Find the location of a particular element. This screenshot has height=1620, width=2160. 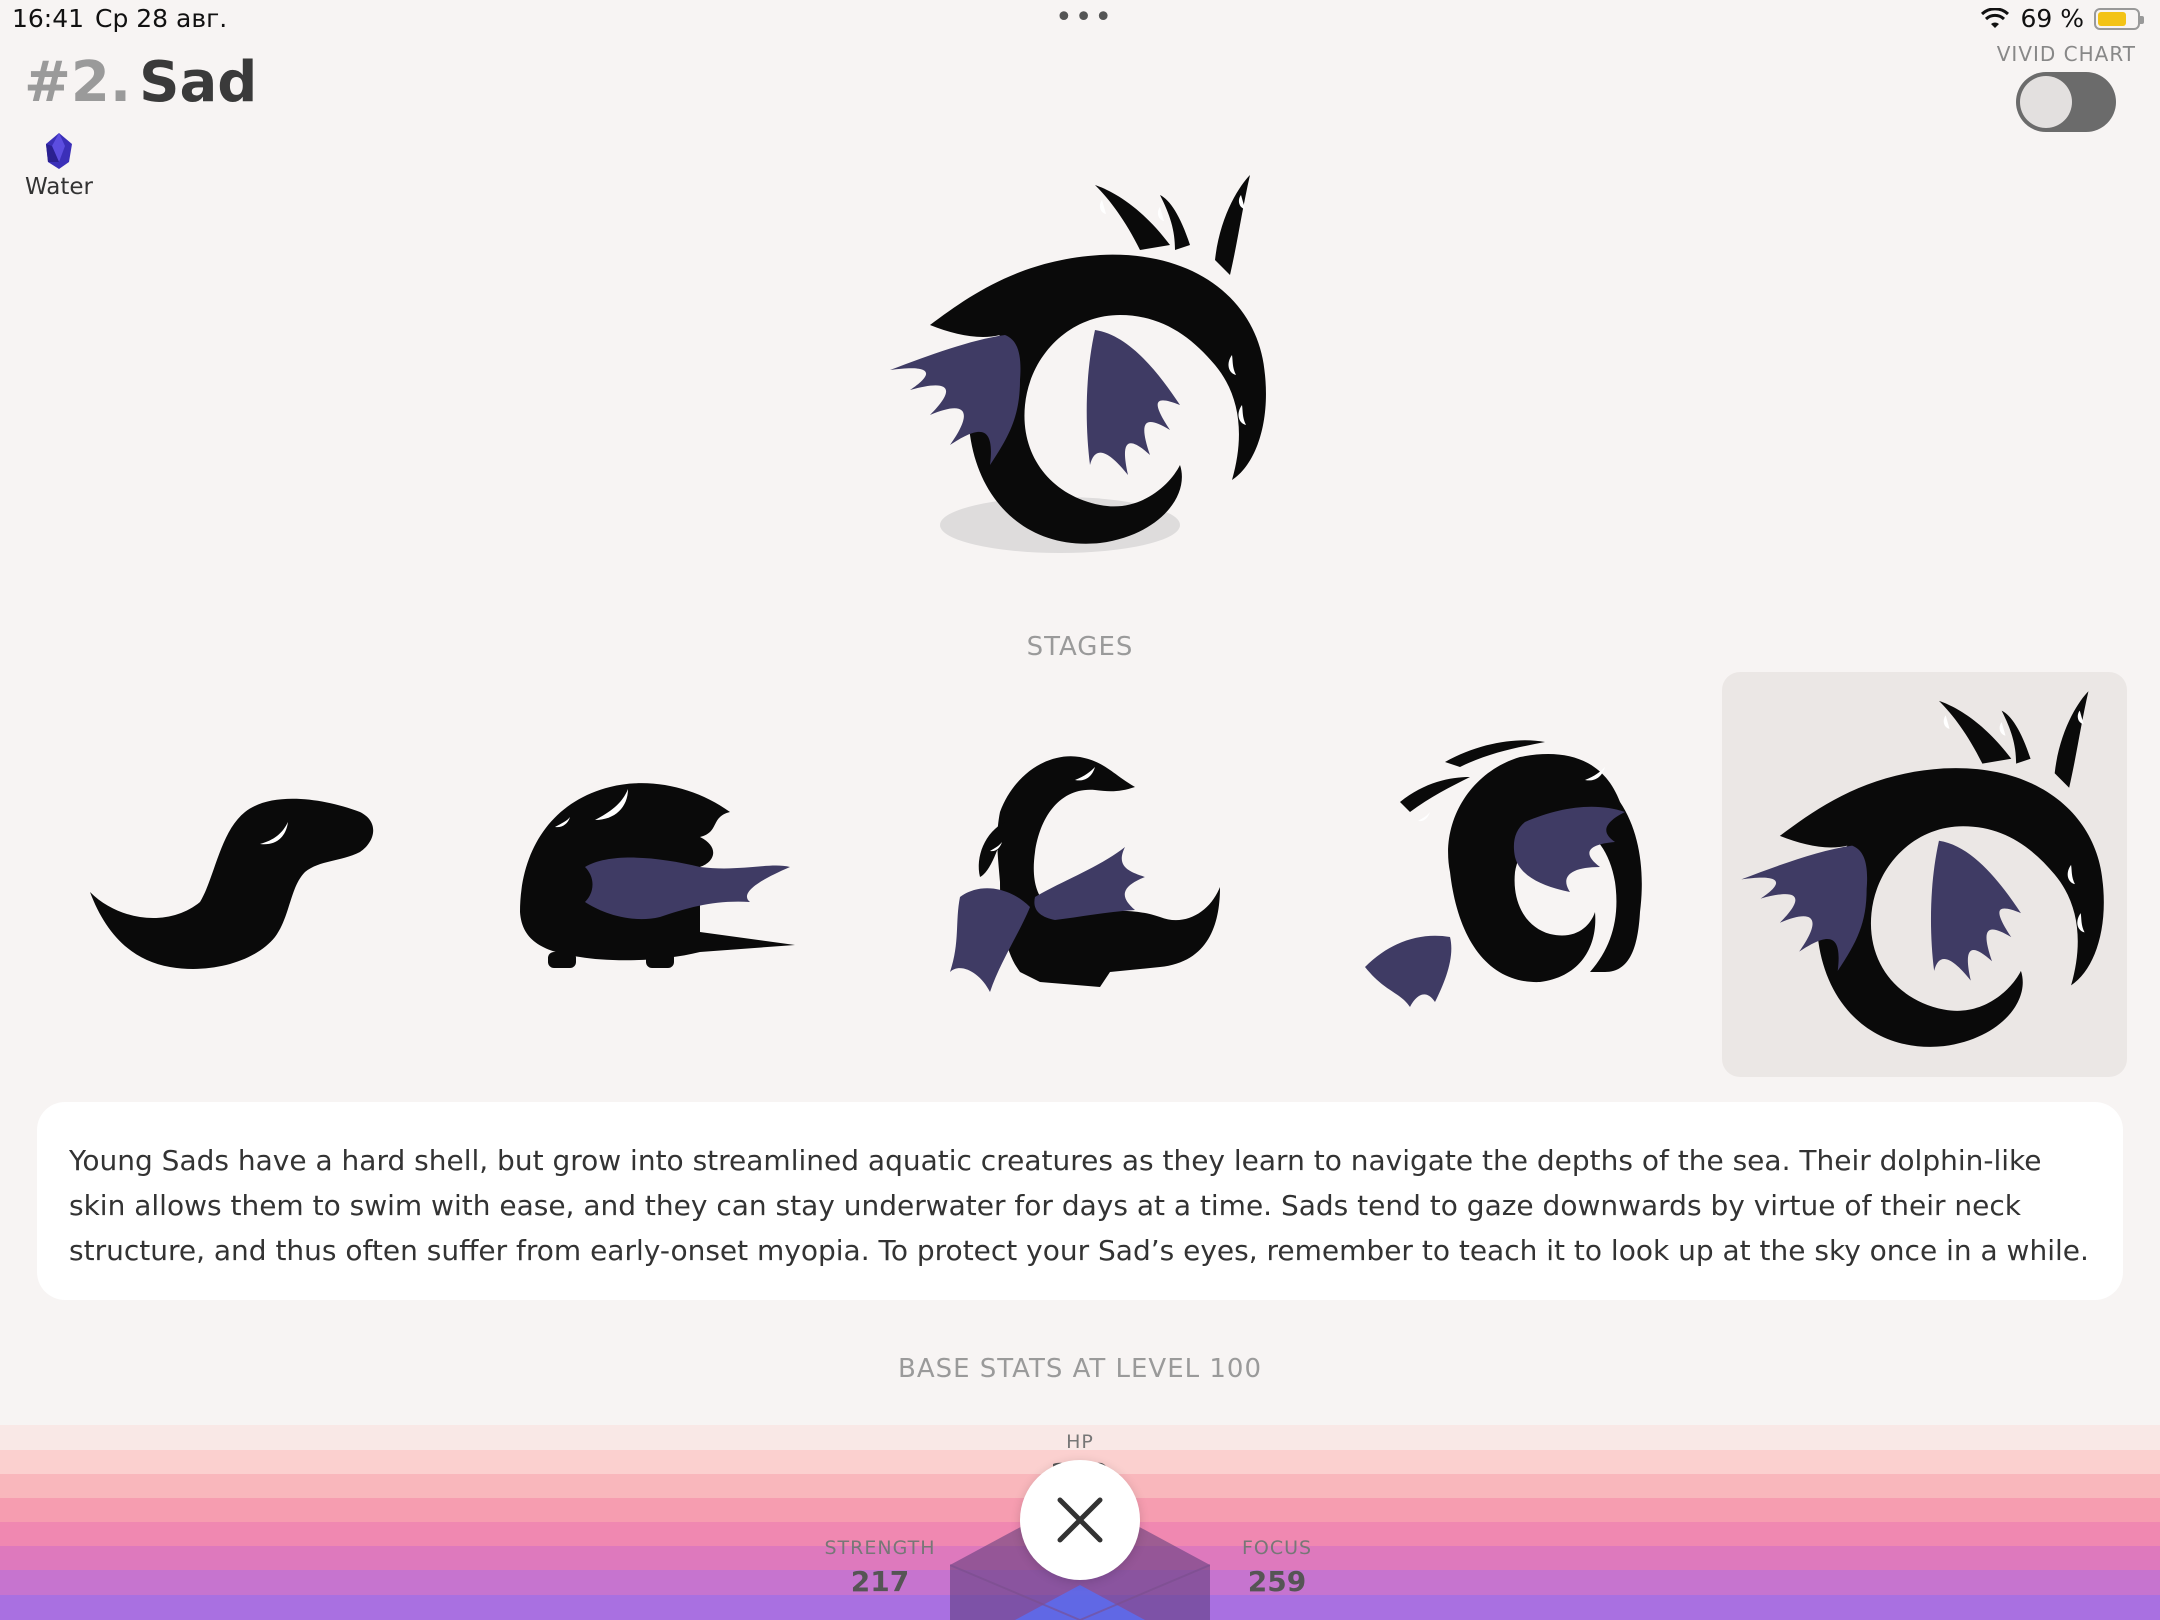

status-date: Ср 28 авг. is located at coordinates (161, 18).